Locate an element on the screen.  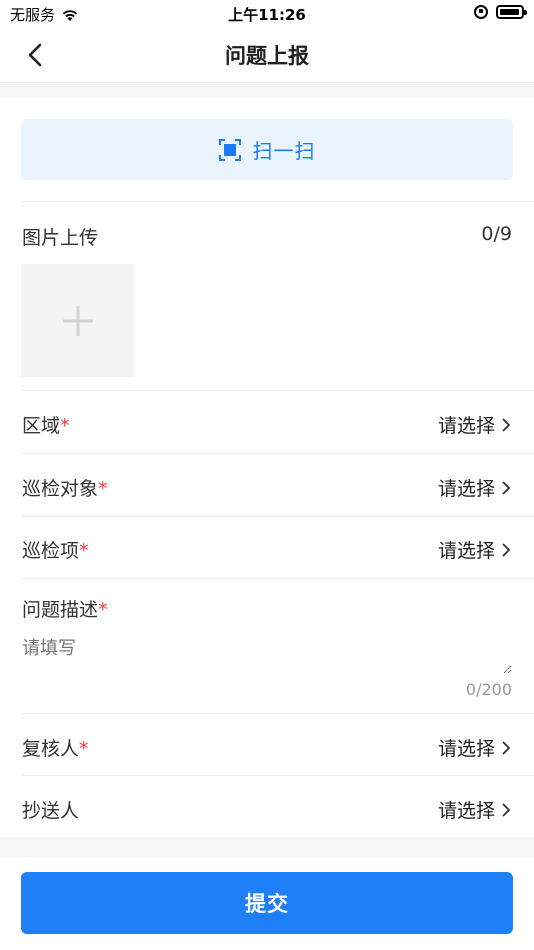
upload-count: 0/9 is located at coordinates (496, 234).